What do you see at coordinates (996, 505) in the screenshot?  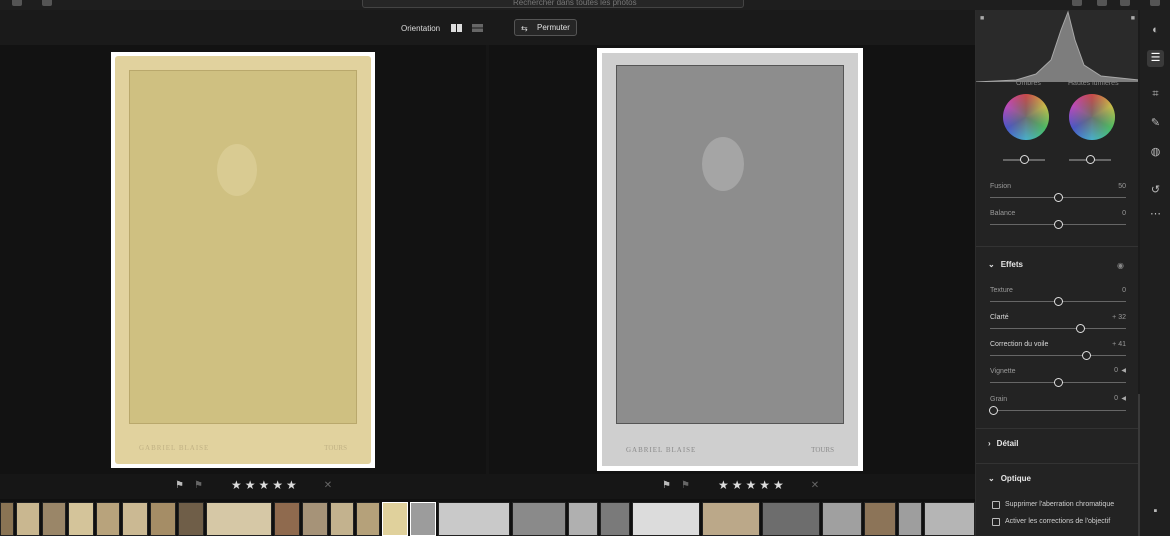 I see `remove-ca-checkbox` at bounding box center [996, 505].